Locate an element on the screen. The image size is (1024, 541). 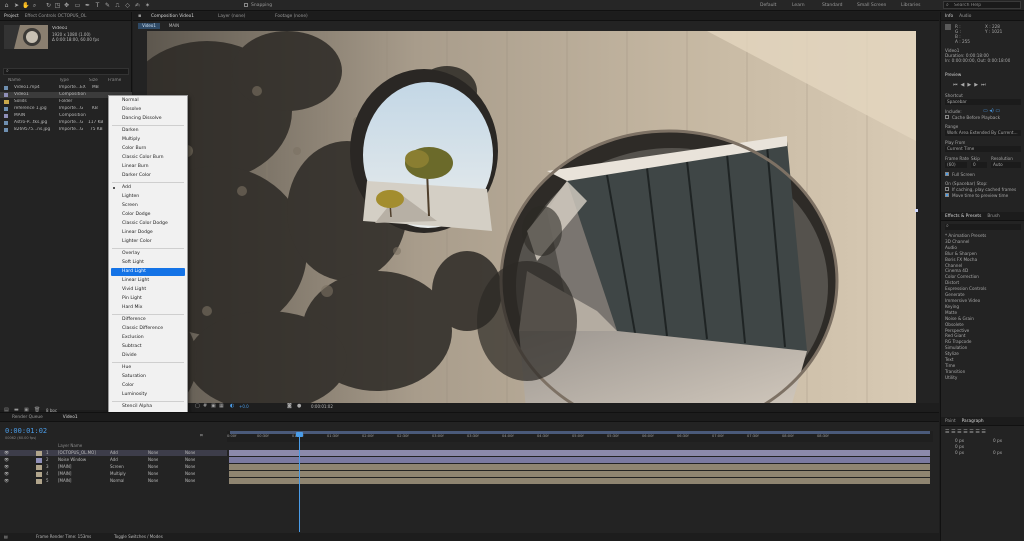
timeline-timecode: 0:00:01:02 is located at coordinates (26, 431).